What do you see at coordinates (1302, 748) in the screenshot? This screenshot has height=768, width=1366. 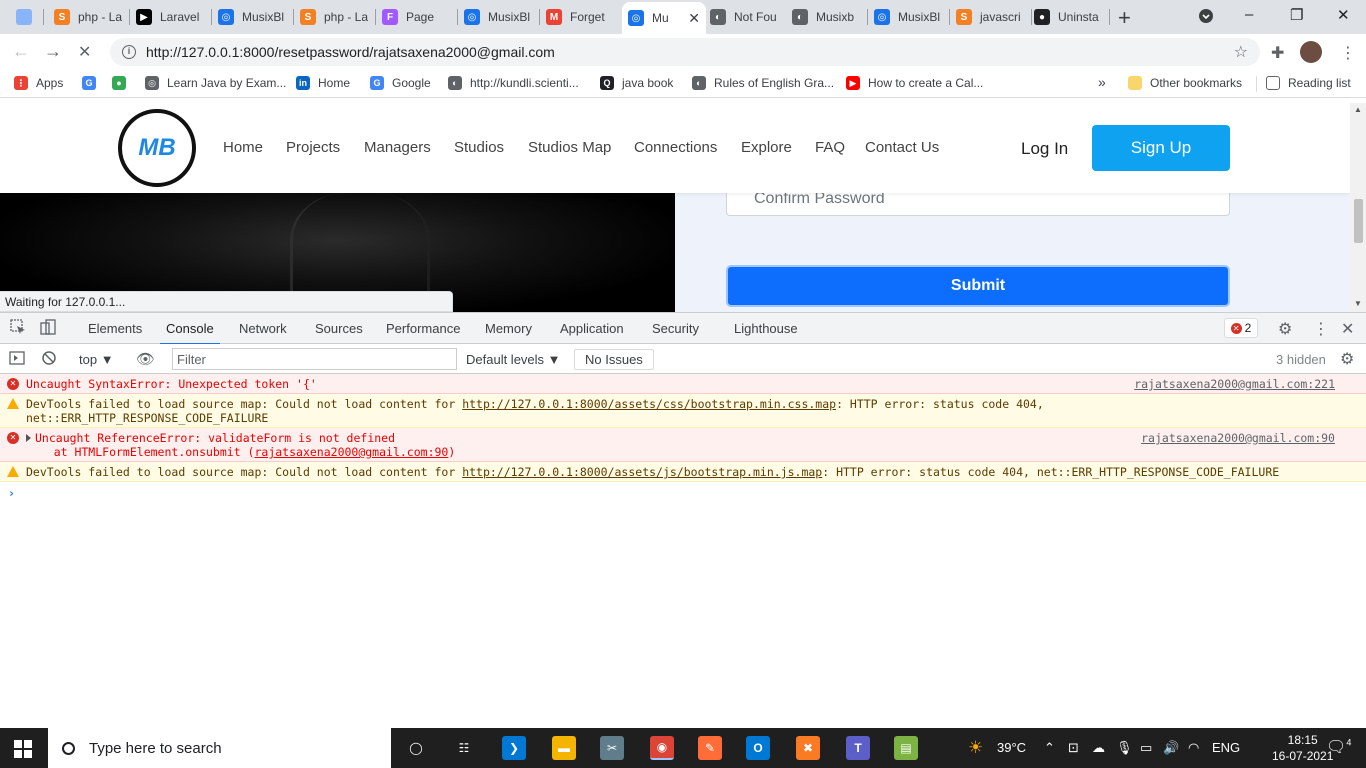 I see `taskbar-clock: 18:15 16-07-2021` at bounding box center [1302, 748].